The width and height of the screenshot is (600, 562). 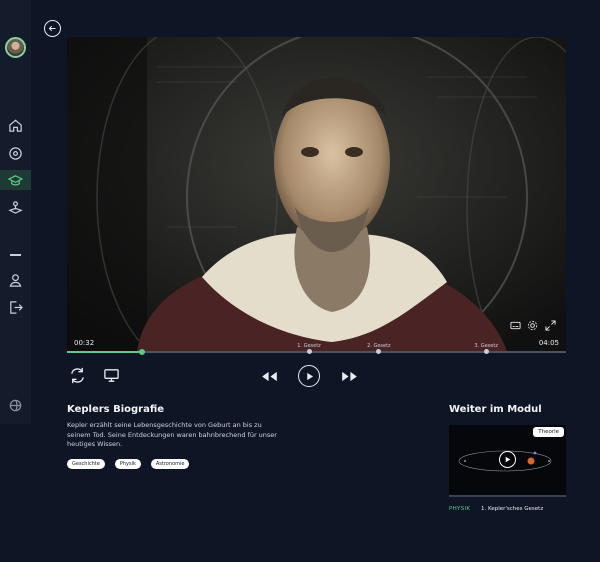 I want to click on globe-icon, so click(x=15, y=405).